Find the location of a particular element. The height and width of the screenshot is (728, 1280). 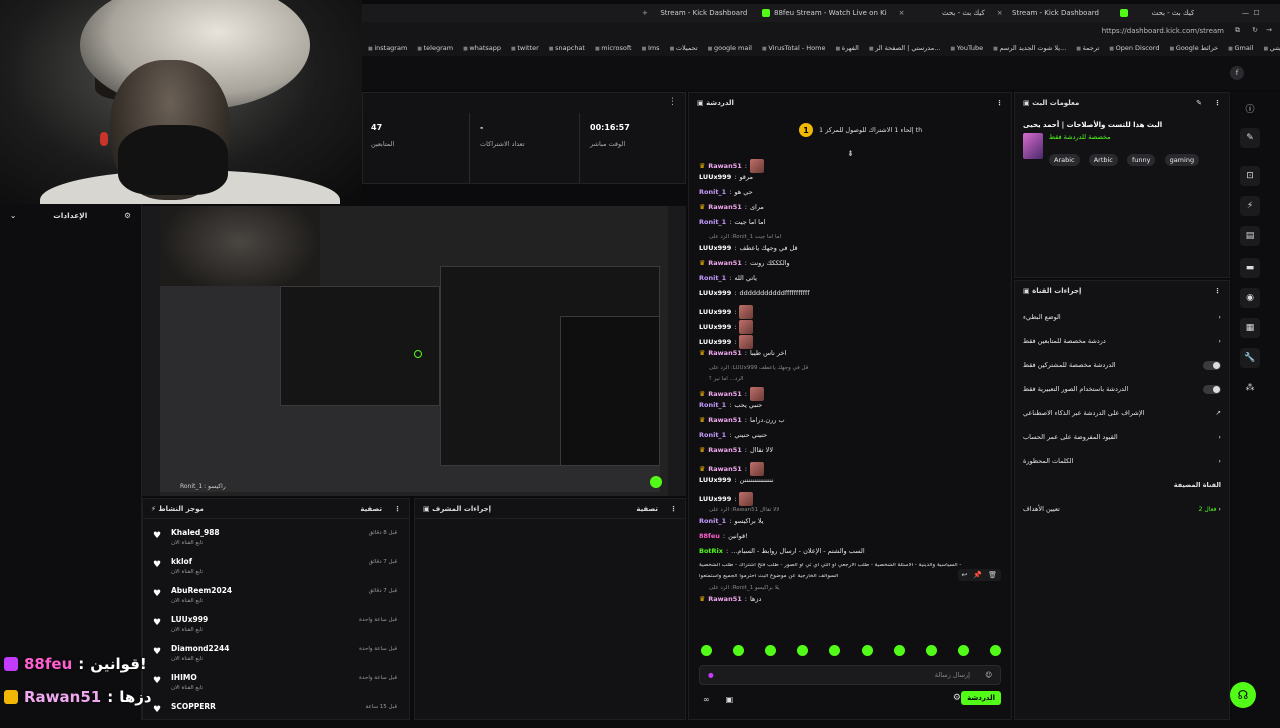

connections-icon: ⁂ is located at coordinates (1250, 388).